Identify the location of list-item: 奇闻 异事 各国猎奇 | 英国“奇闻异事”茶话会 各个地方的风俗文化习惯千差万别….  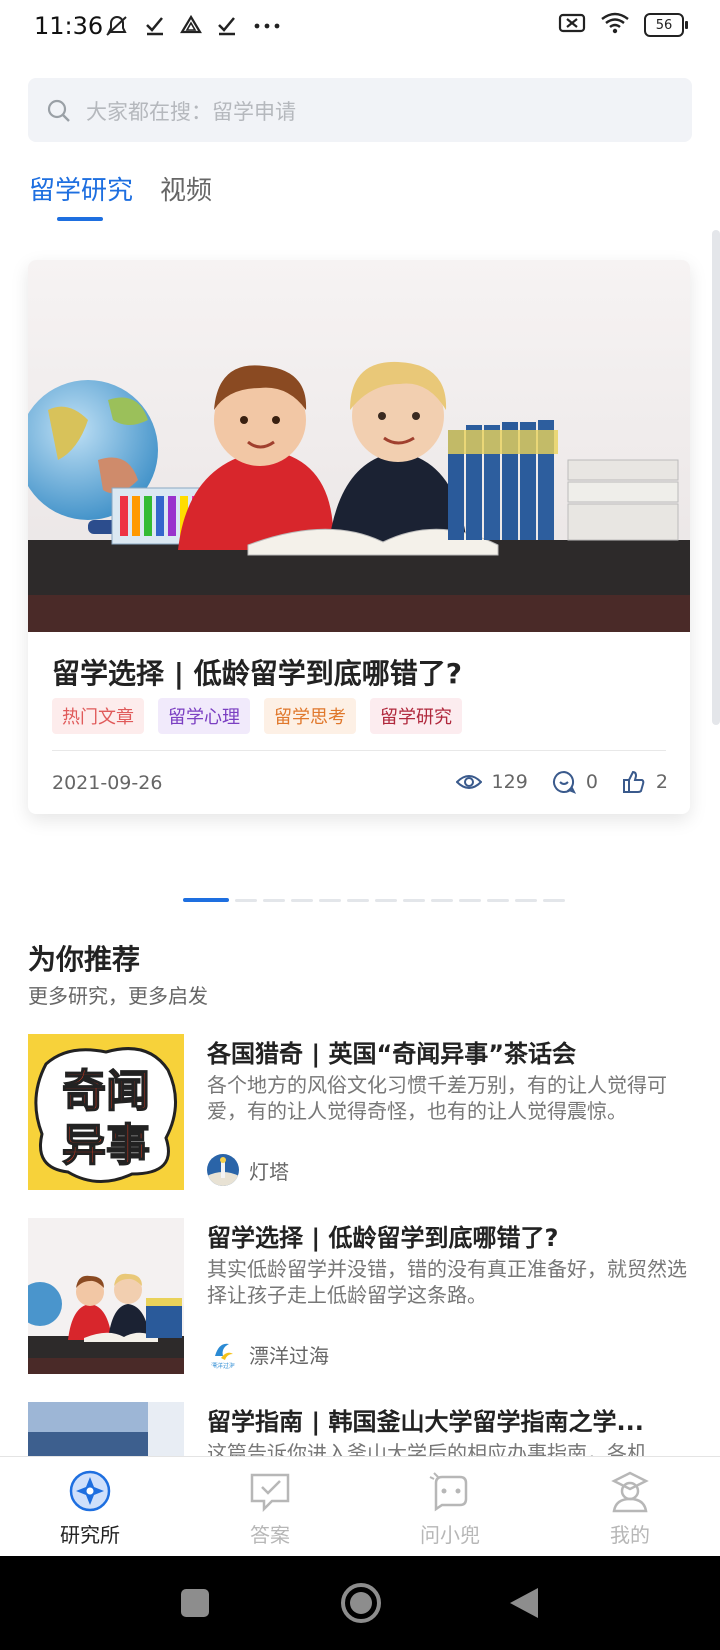
(363, 1114).